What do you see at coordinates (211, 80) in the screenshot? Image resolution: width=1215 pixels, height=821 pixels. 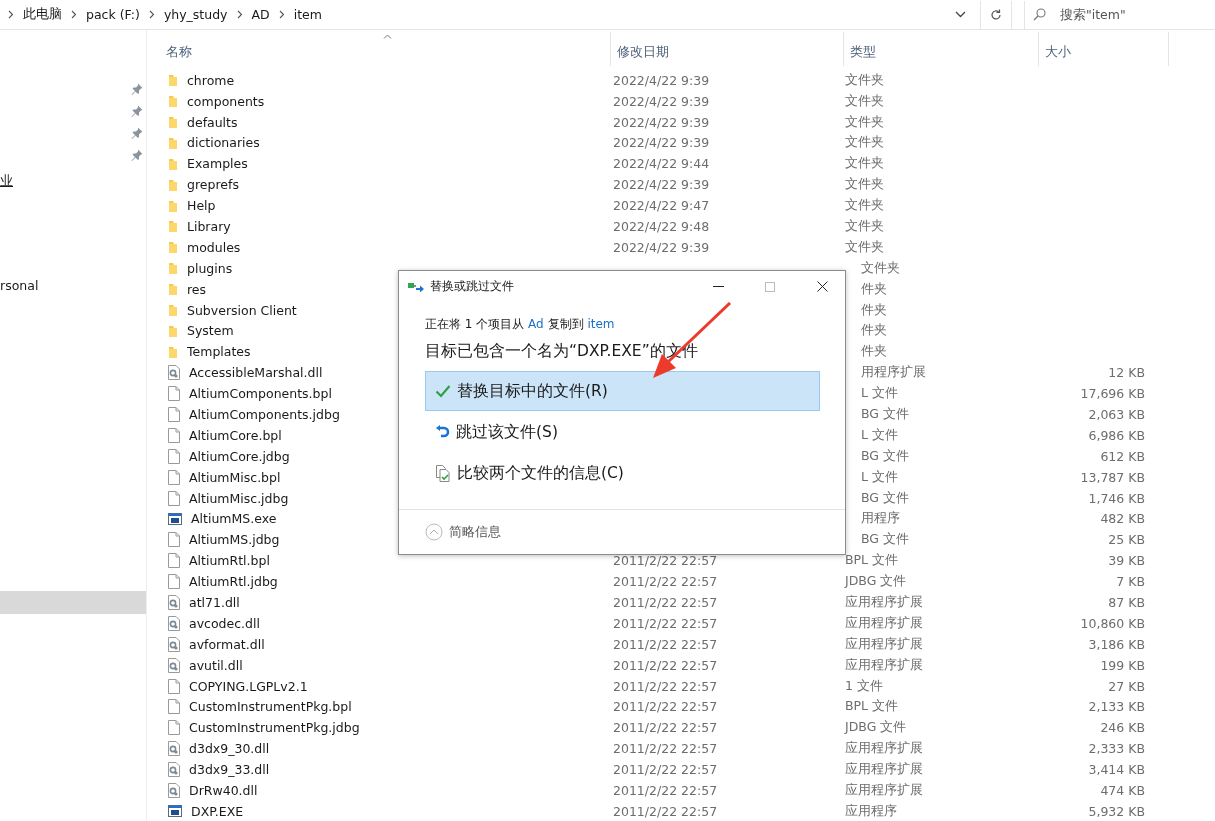 I see `file-name: chrome` at bounding box center [211, 80].